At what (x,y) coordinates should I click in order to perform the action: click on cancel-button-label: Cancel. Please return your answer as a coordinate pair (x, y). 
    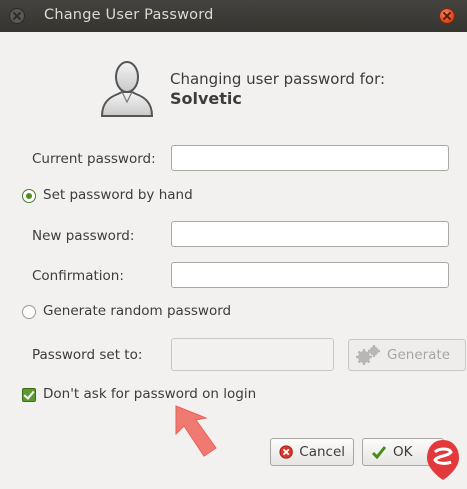
    Looking at the image, I should click on (322, 452).